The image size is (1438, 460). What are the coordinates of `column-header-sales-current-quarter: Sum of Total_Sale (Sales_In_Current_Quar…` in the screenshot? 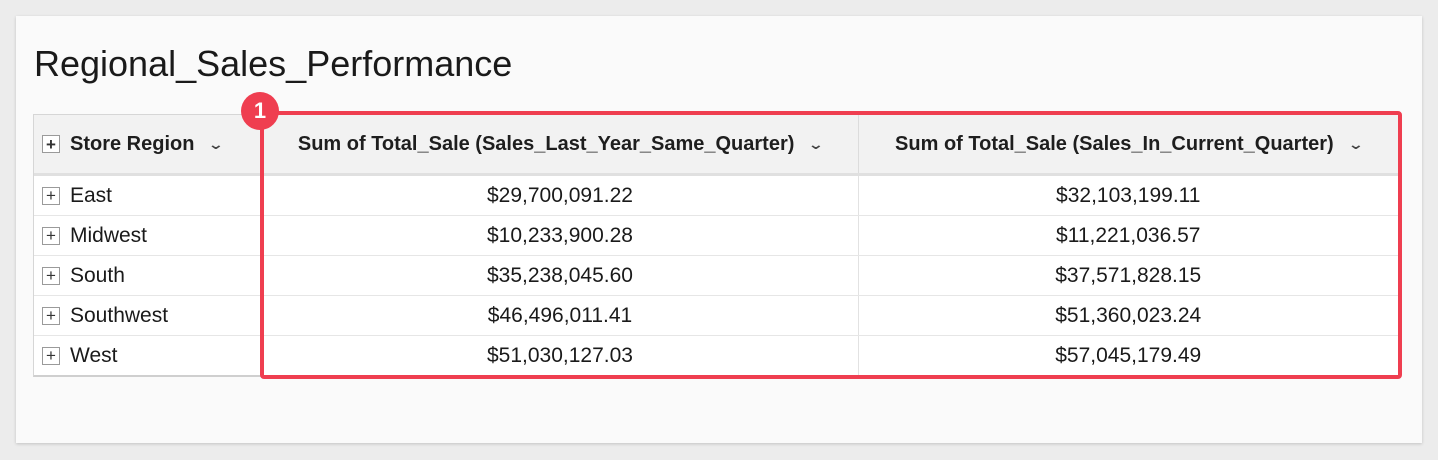 It's located at (1128, 145).